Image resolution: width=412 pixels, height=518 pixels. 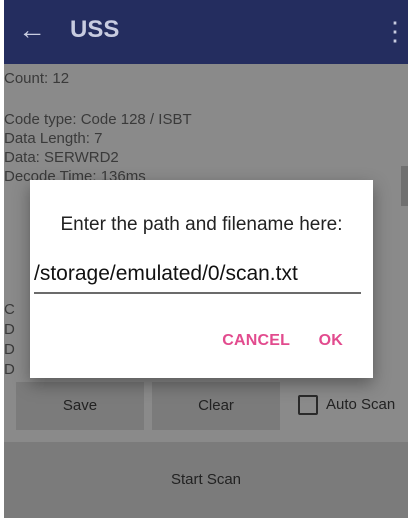 I want to click on partially-hidden-lines: C D D D, so click(x=9, y=340).